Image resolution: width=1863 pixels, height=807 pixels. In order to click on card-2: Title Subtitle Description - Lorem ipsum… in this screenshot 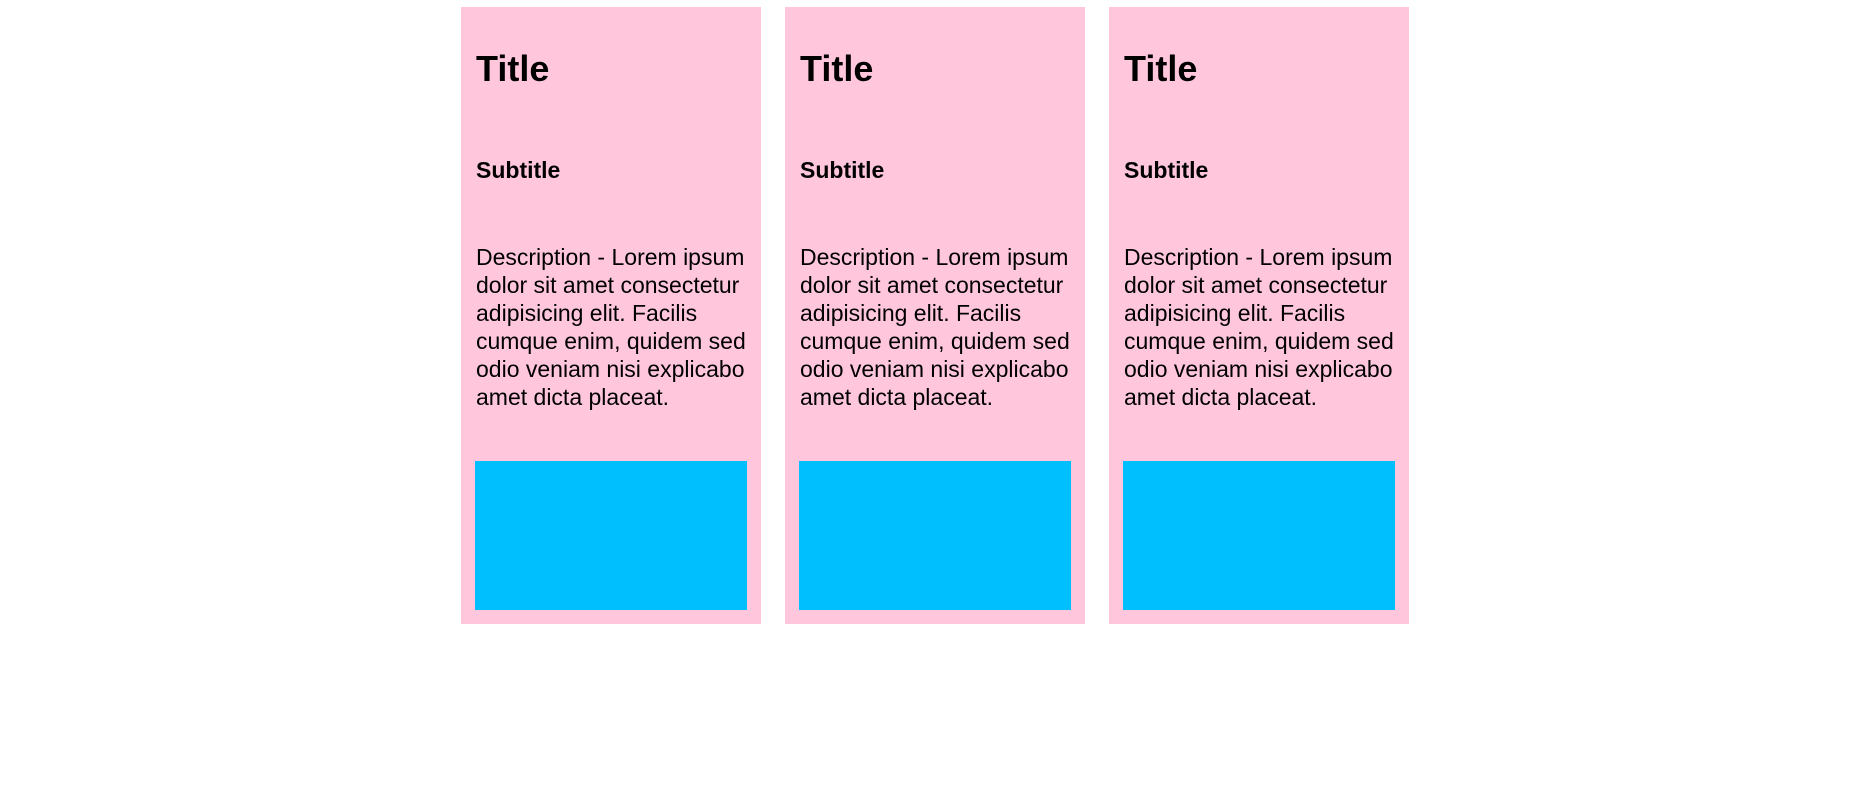, I will do `click(935, 315)`.